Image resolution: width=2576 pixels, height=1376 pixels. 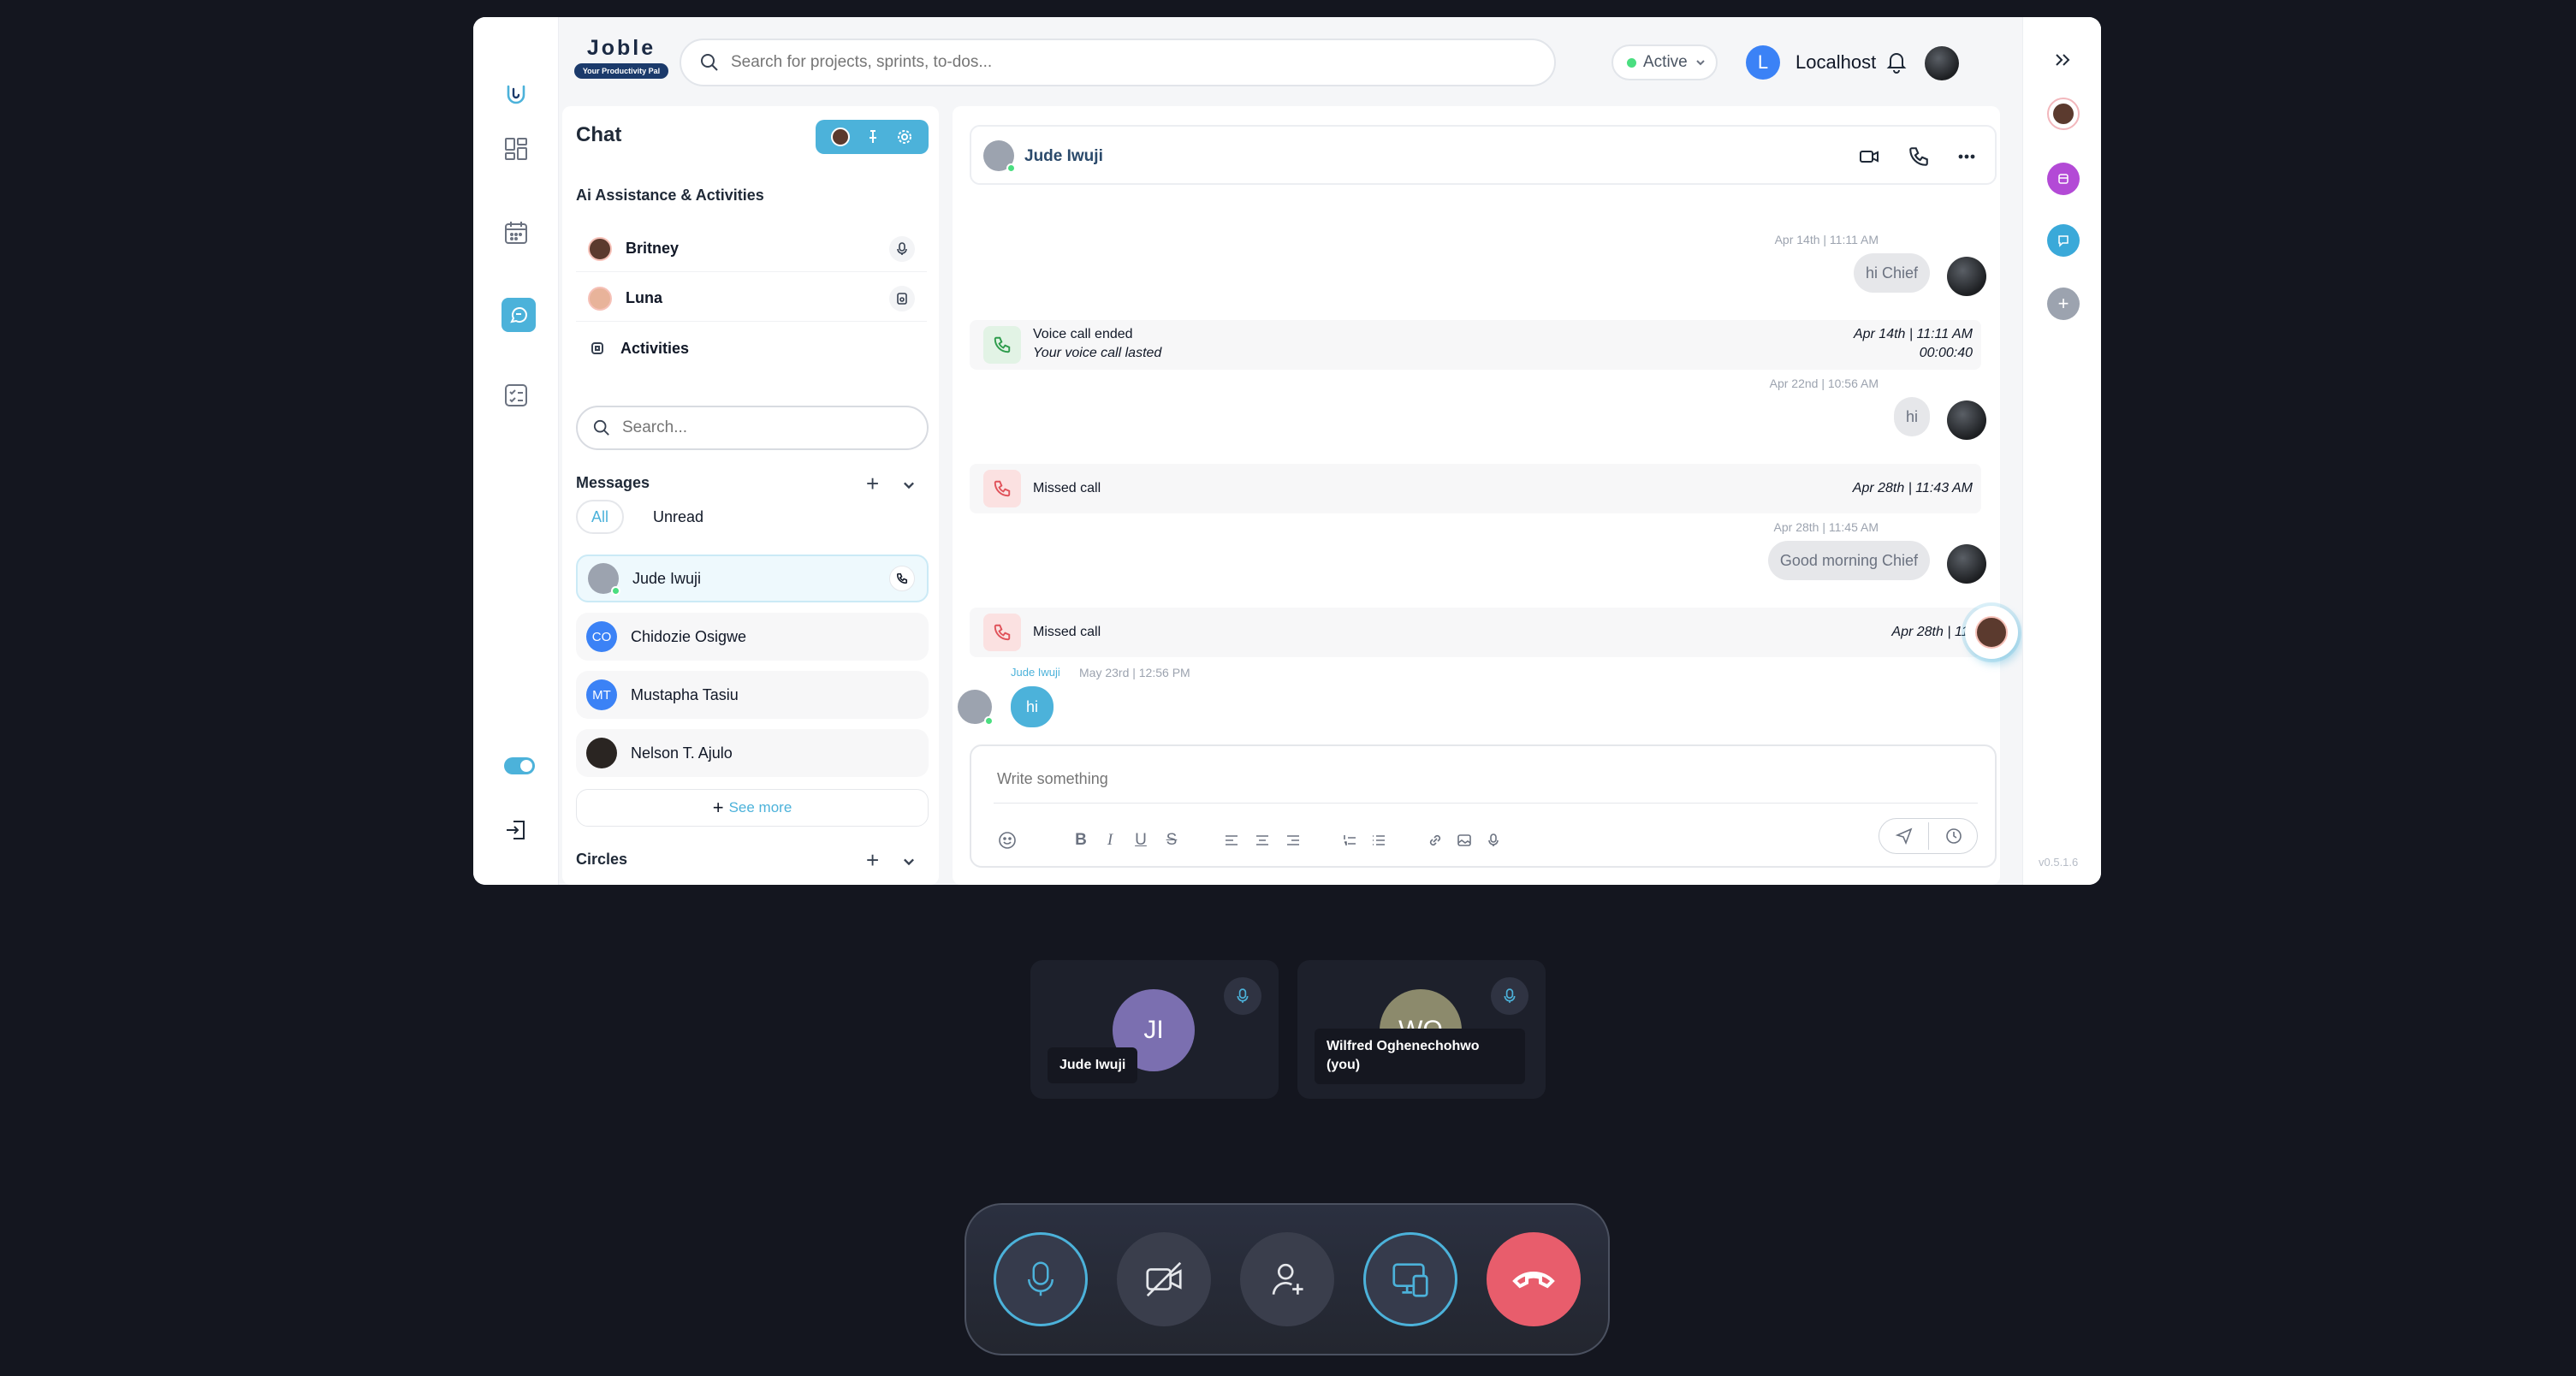 I want to click on emoji-icon, so click(x=1007, y=840).